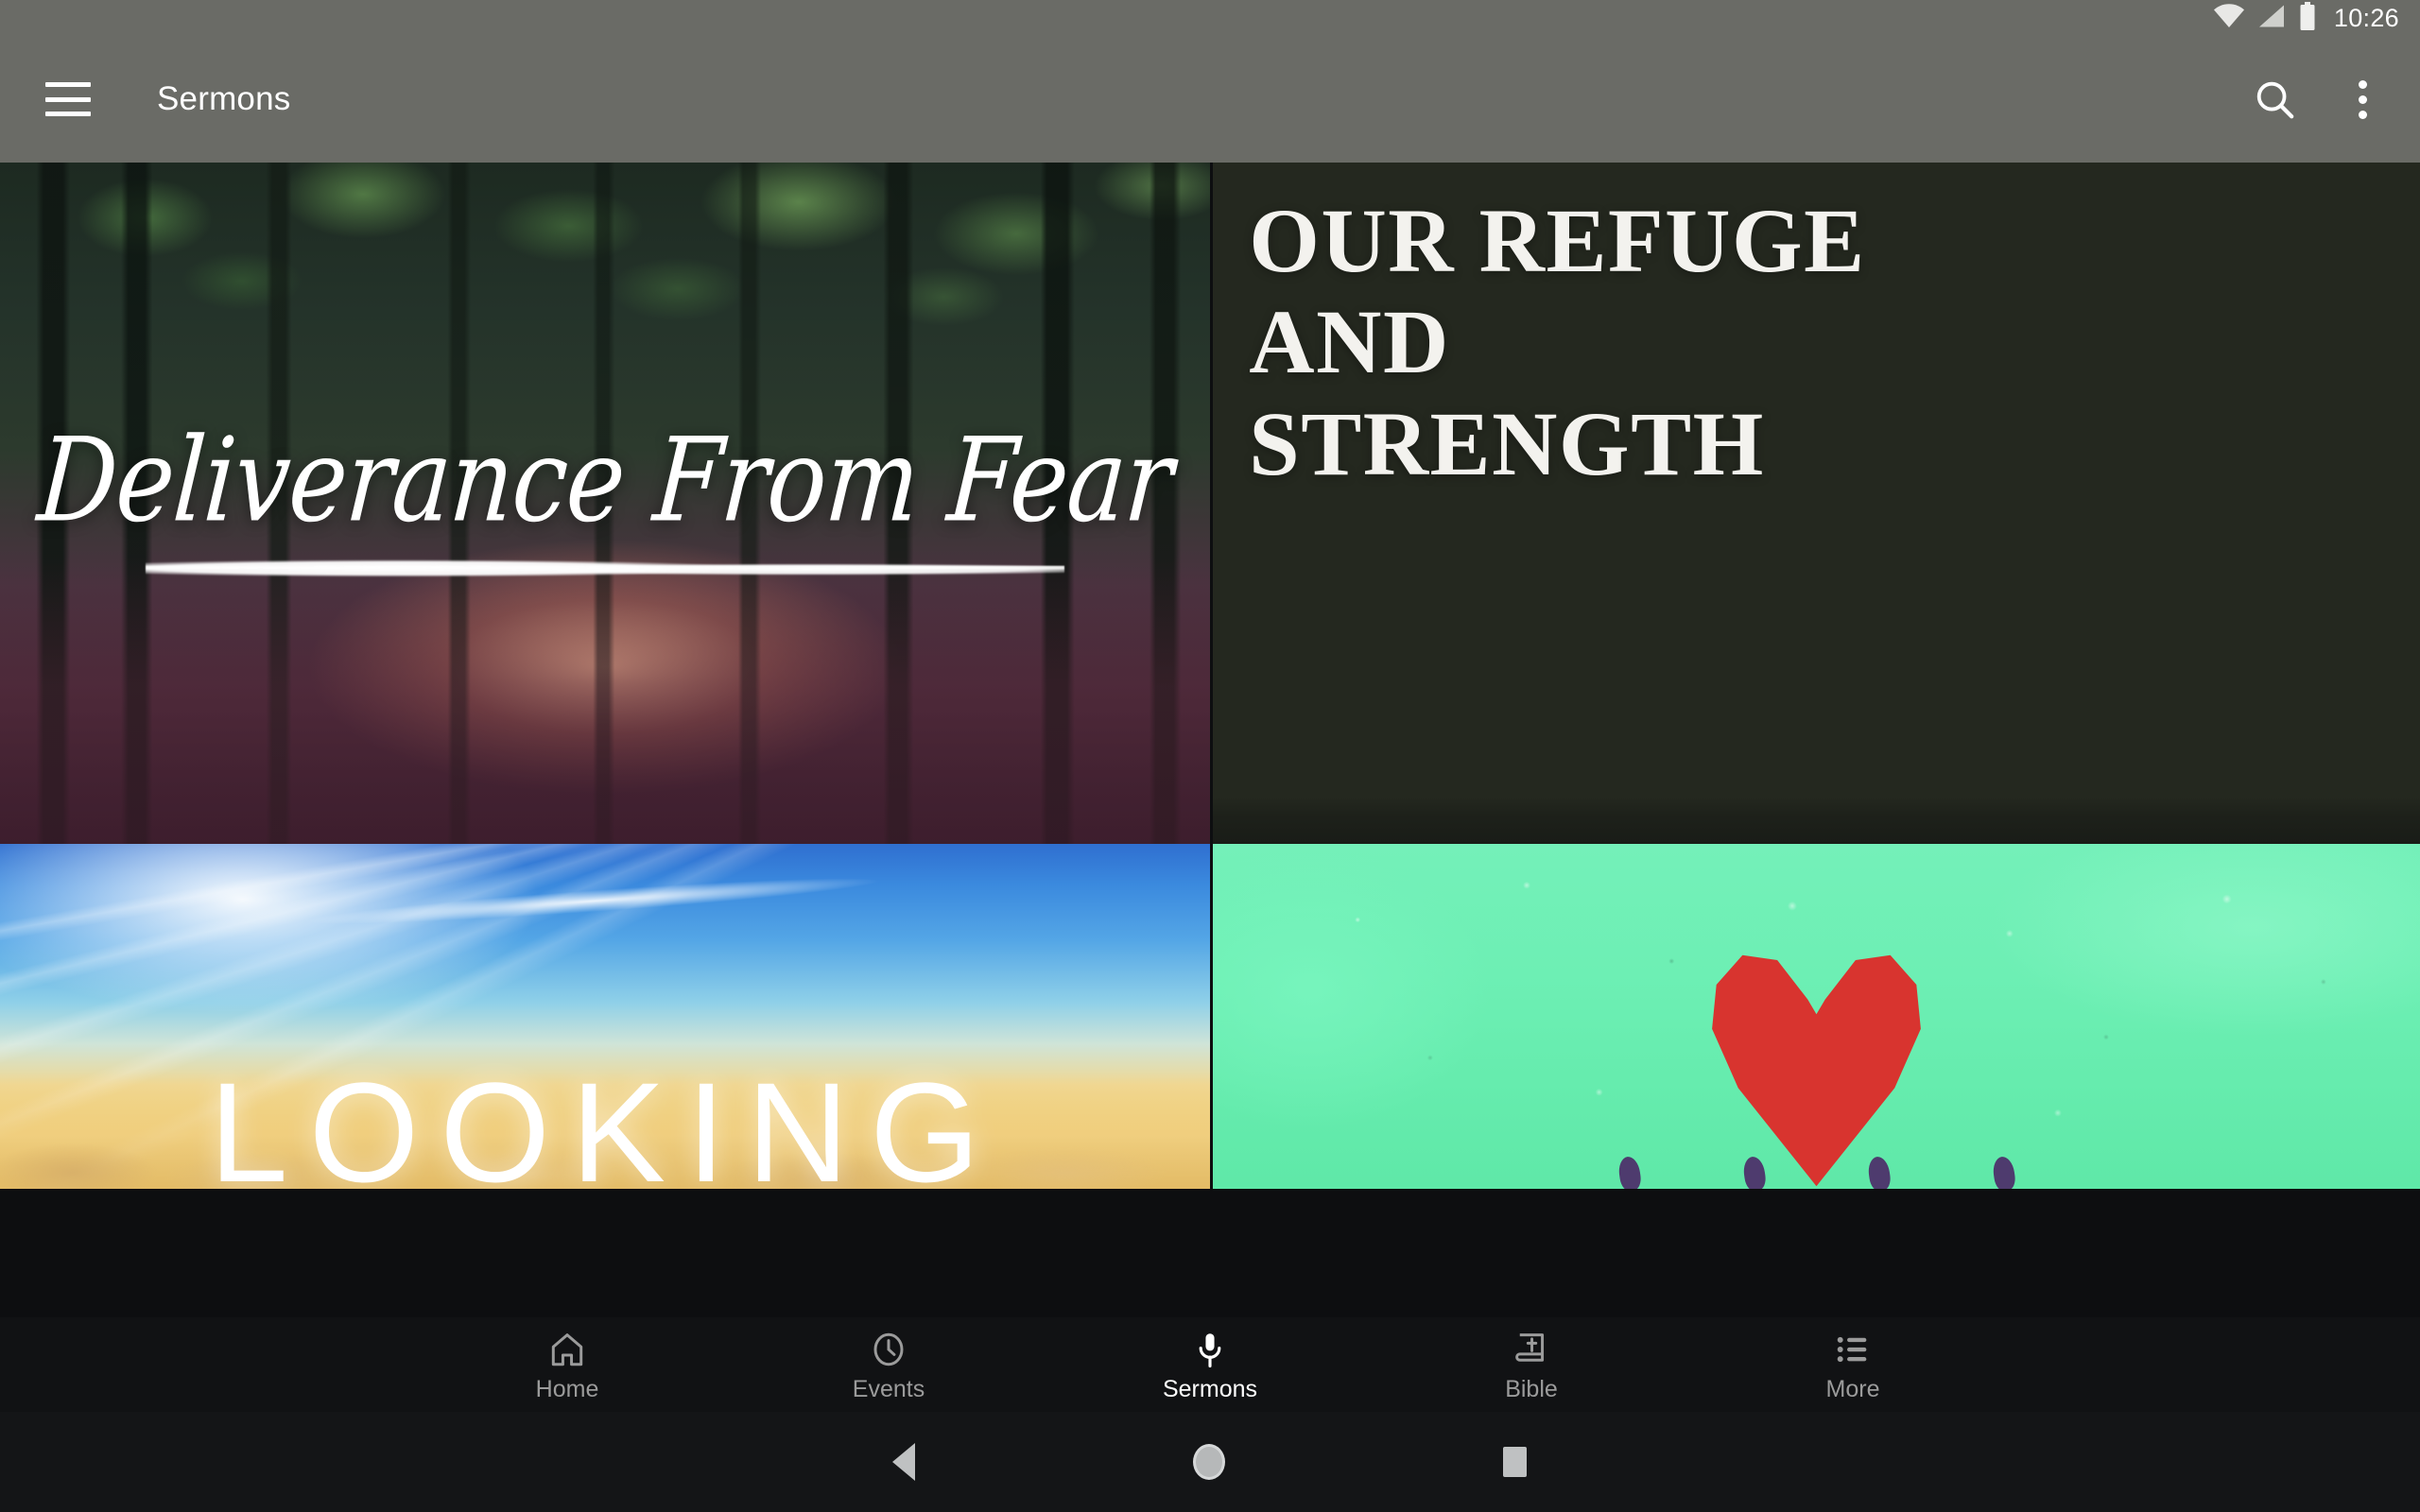 The image size is (2420, 1512). Describe the element at coordinates (2229, 18) in the screenshot. I see `wifi-icon` at that location.